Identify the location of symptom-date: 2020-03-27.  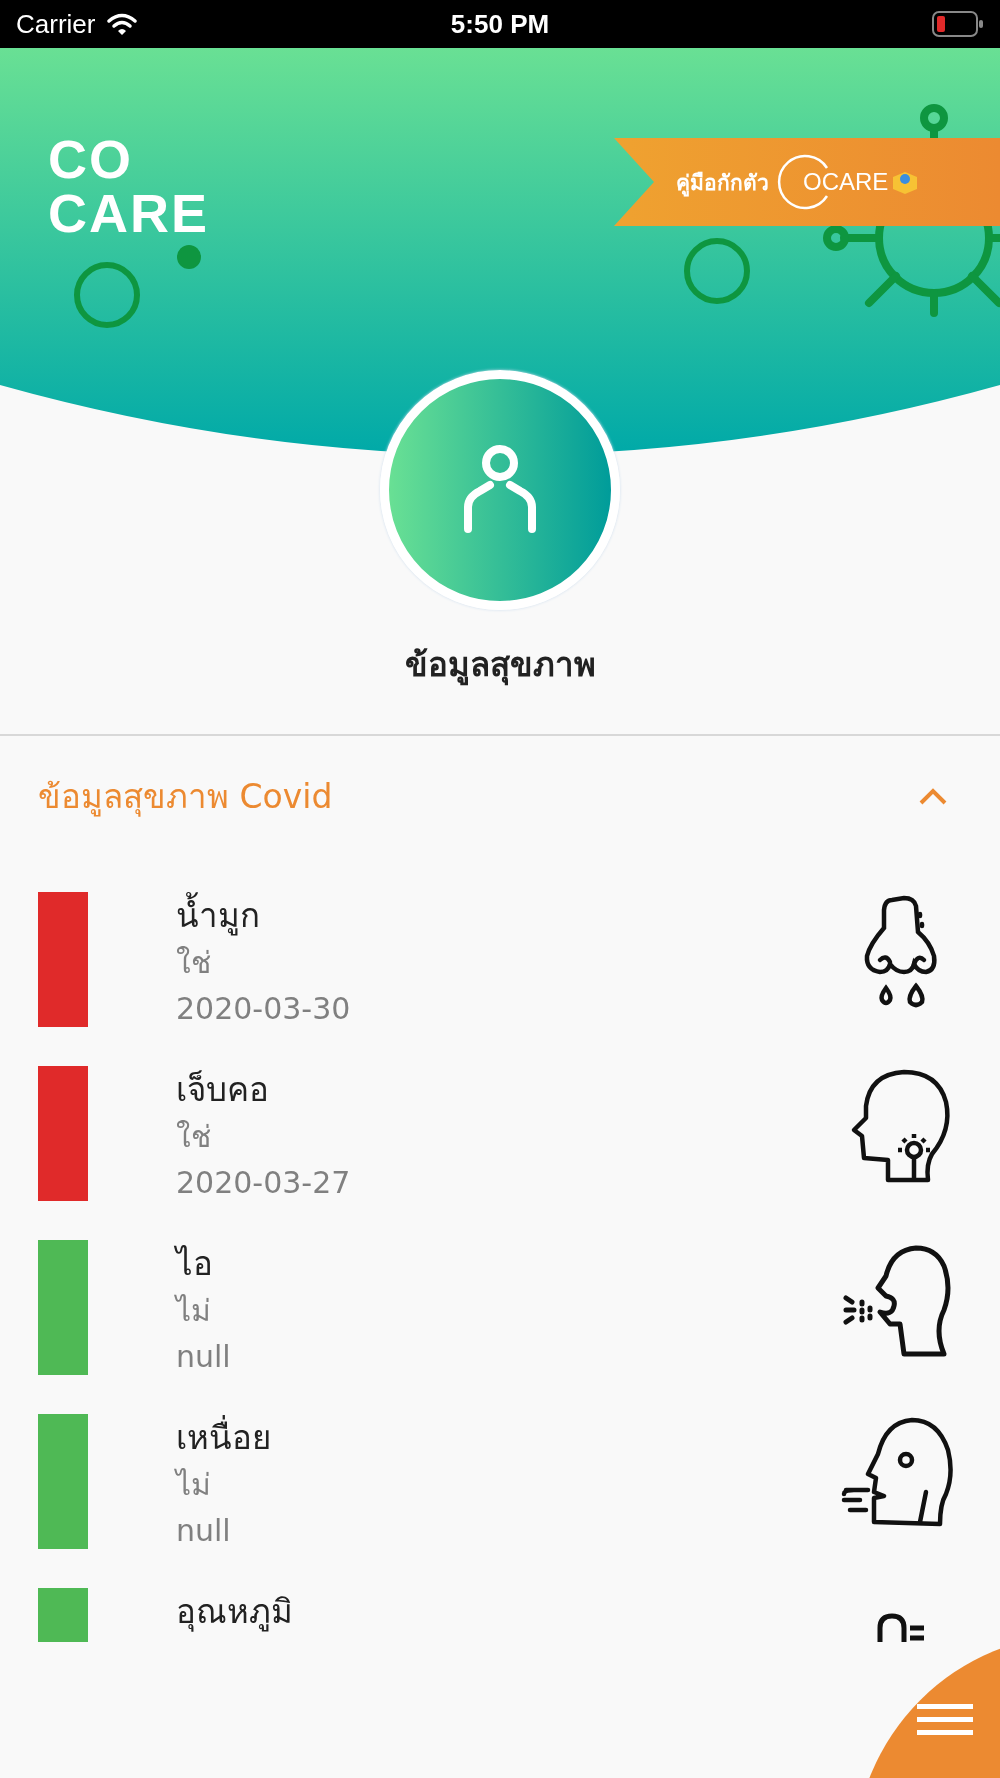
(263, 1183).